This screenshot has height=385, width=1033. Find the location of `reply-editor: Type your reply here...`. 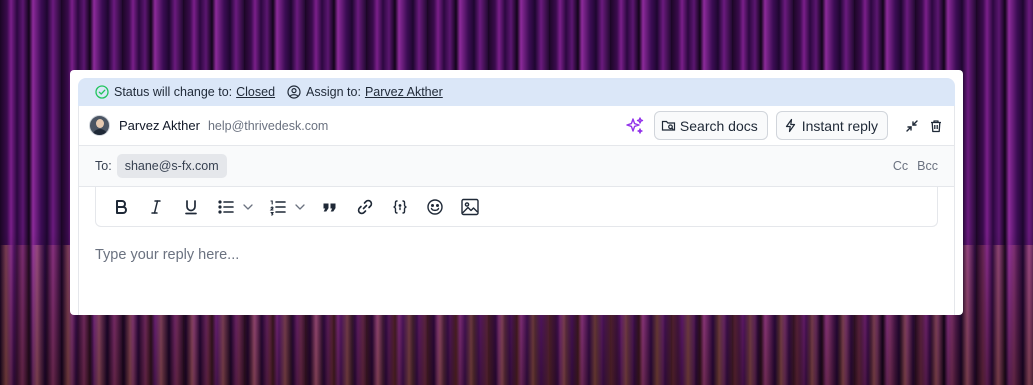

reply-editor: Type your reply here... is located at coordinates (516, 255).